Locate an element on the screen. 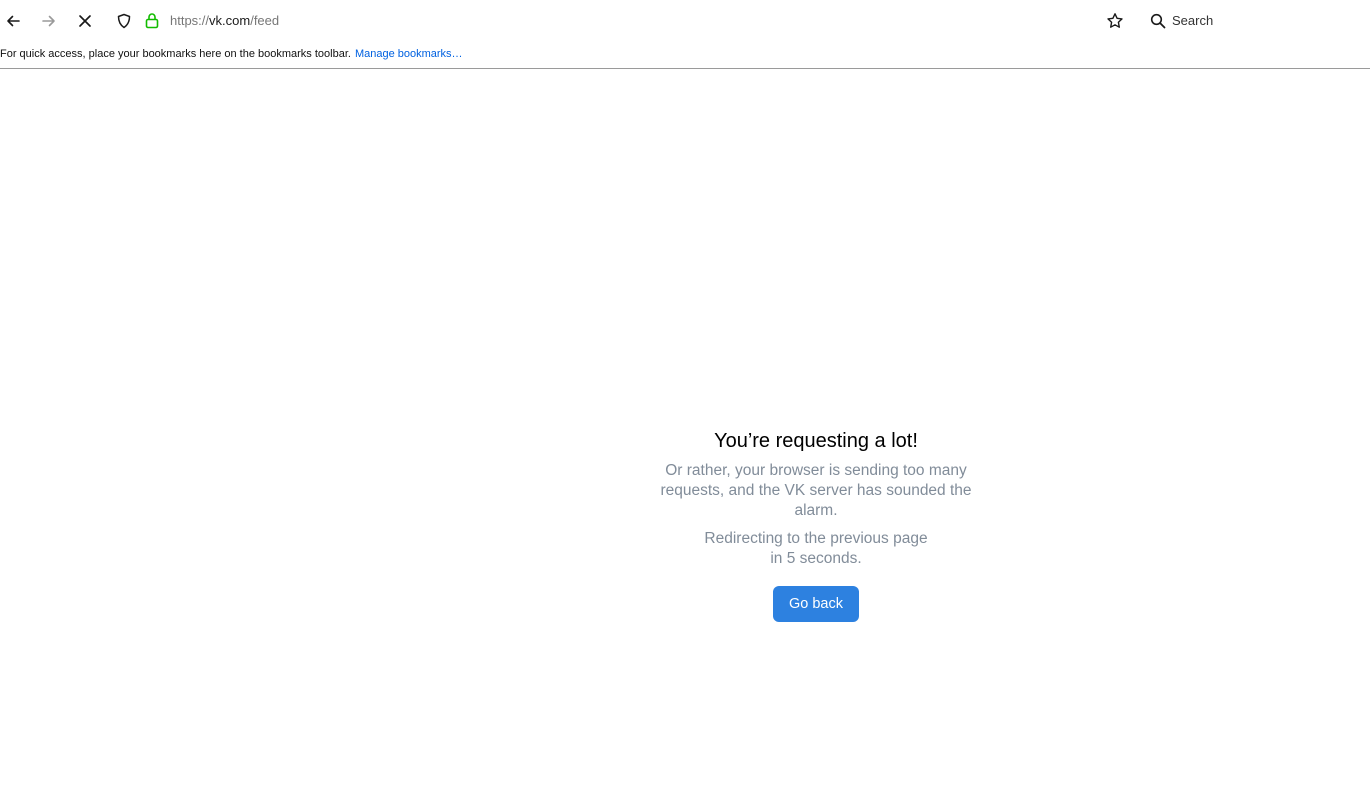  url-path: /feed is located at coordinates (265, 20).